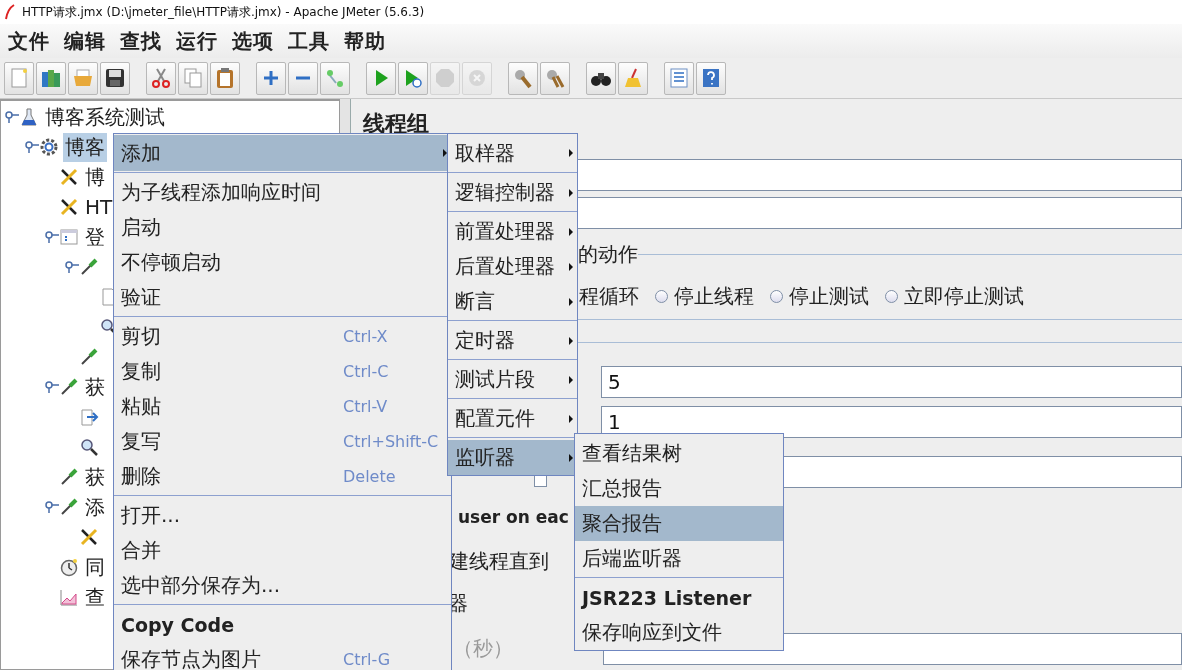  What do you see at coordinates (253, 41) in the screenshot?
I see `menu-bar-item: 选项` at bounding box center [253, 41].